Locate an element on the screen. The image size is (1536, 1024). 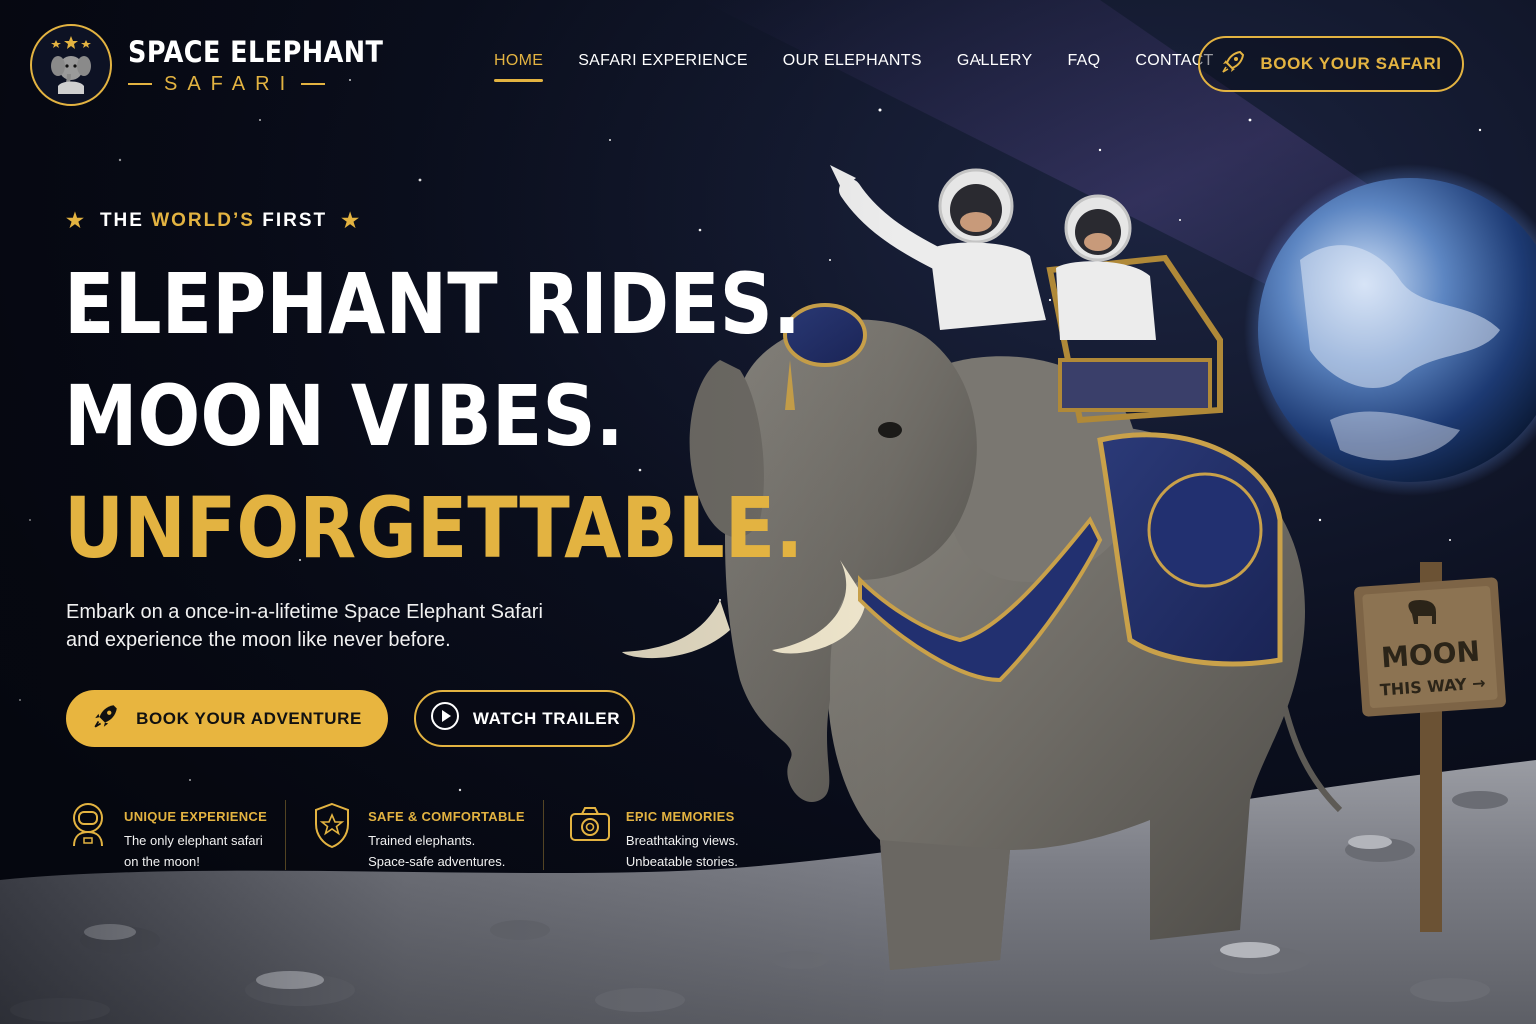
camera-icon is located at coordinates (590, 825).